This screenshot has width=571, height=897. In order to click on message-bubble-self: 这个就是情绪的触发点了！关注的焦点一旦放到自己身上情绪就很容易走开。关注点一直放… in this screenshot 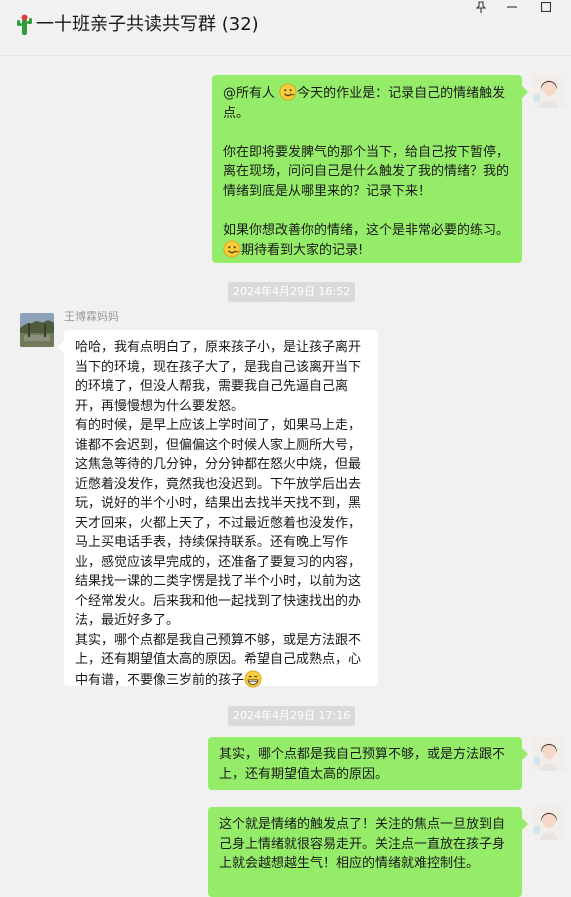, I will do `click(365, 852)`.